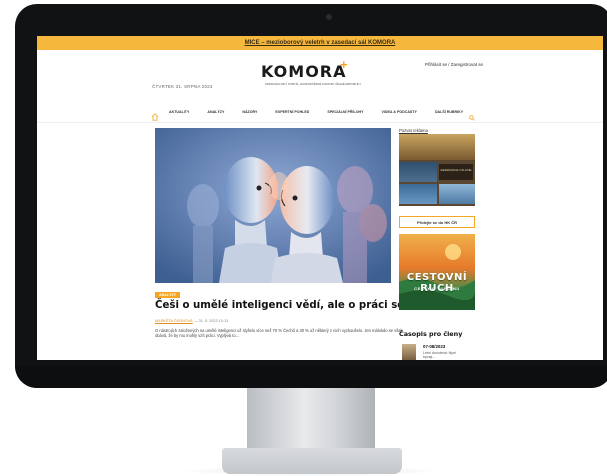 This screenshot has height=476, width=607. What do you see at coordinates (437, 147) in the screenshot?
I see `ad-image-hall` at bounding box center [437, 147].